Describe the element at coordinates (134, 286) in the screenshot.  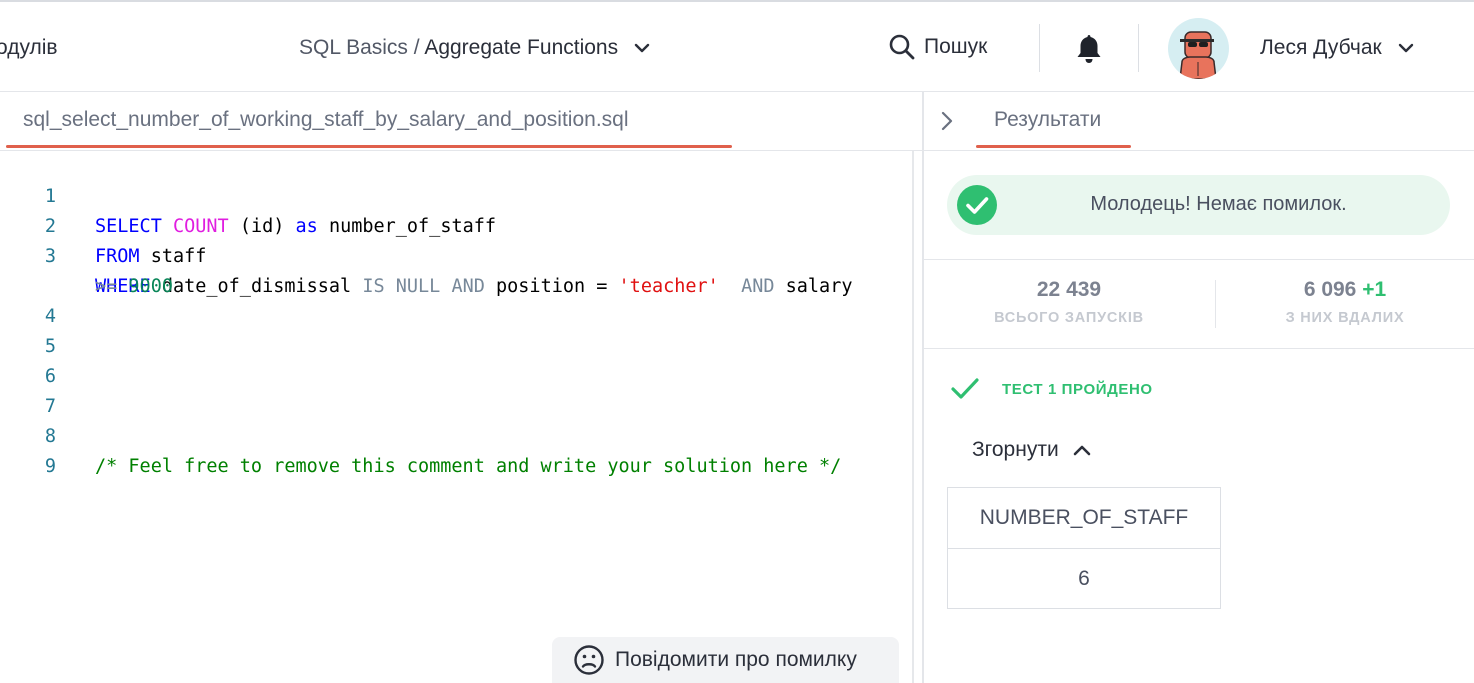
I see `code-line-wrapped: >= 9000` at that location.